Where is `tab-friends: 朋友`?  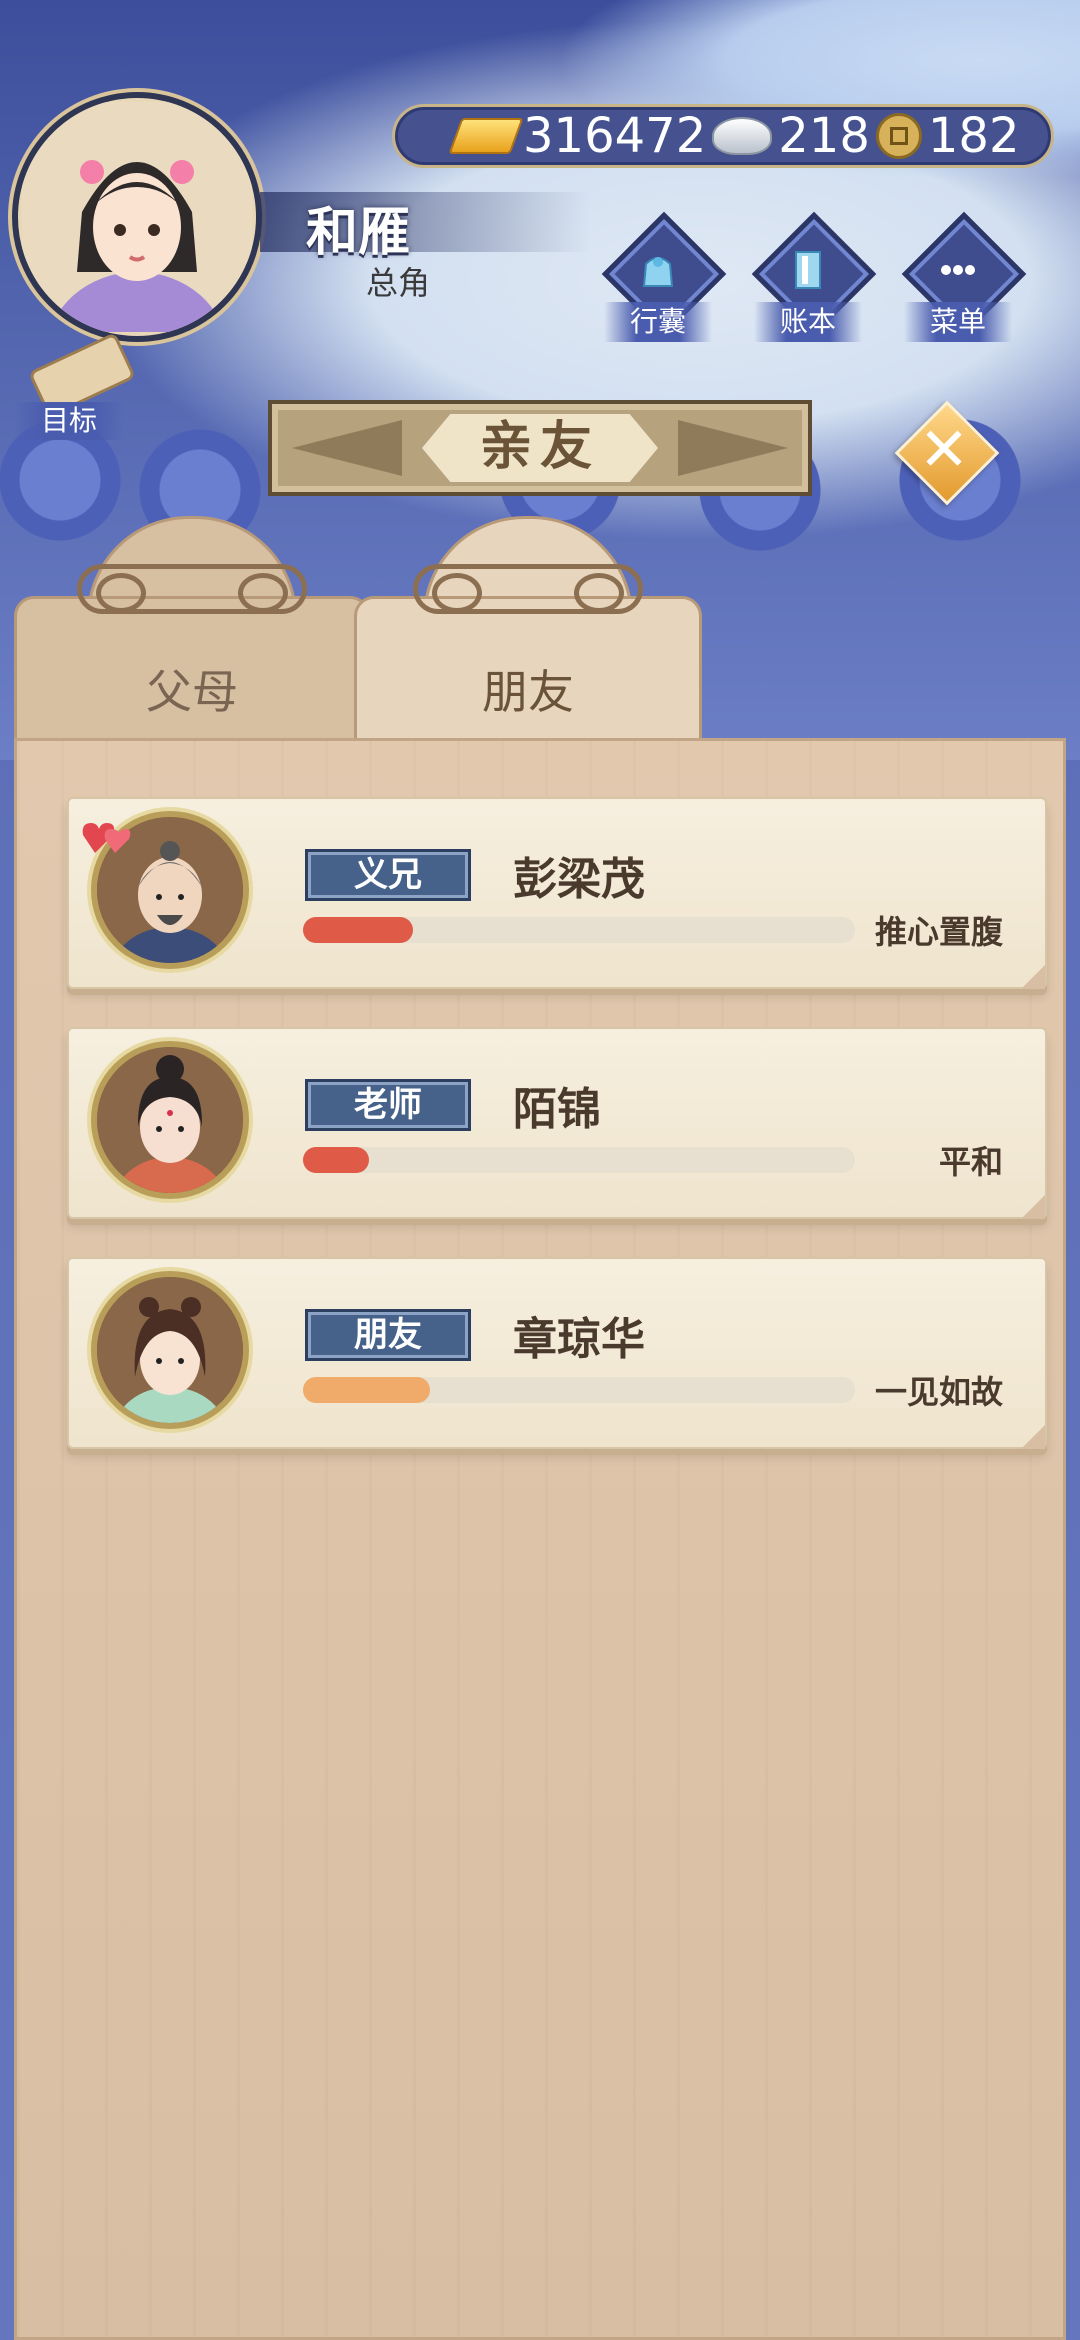
tab-friends: 朋友 is located at coordinates (528, 633).